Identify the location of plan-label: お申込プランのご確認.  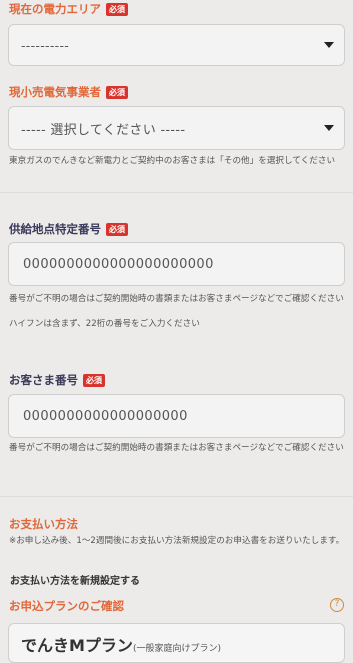
(66, 606).